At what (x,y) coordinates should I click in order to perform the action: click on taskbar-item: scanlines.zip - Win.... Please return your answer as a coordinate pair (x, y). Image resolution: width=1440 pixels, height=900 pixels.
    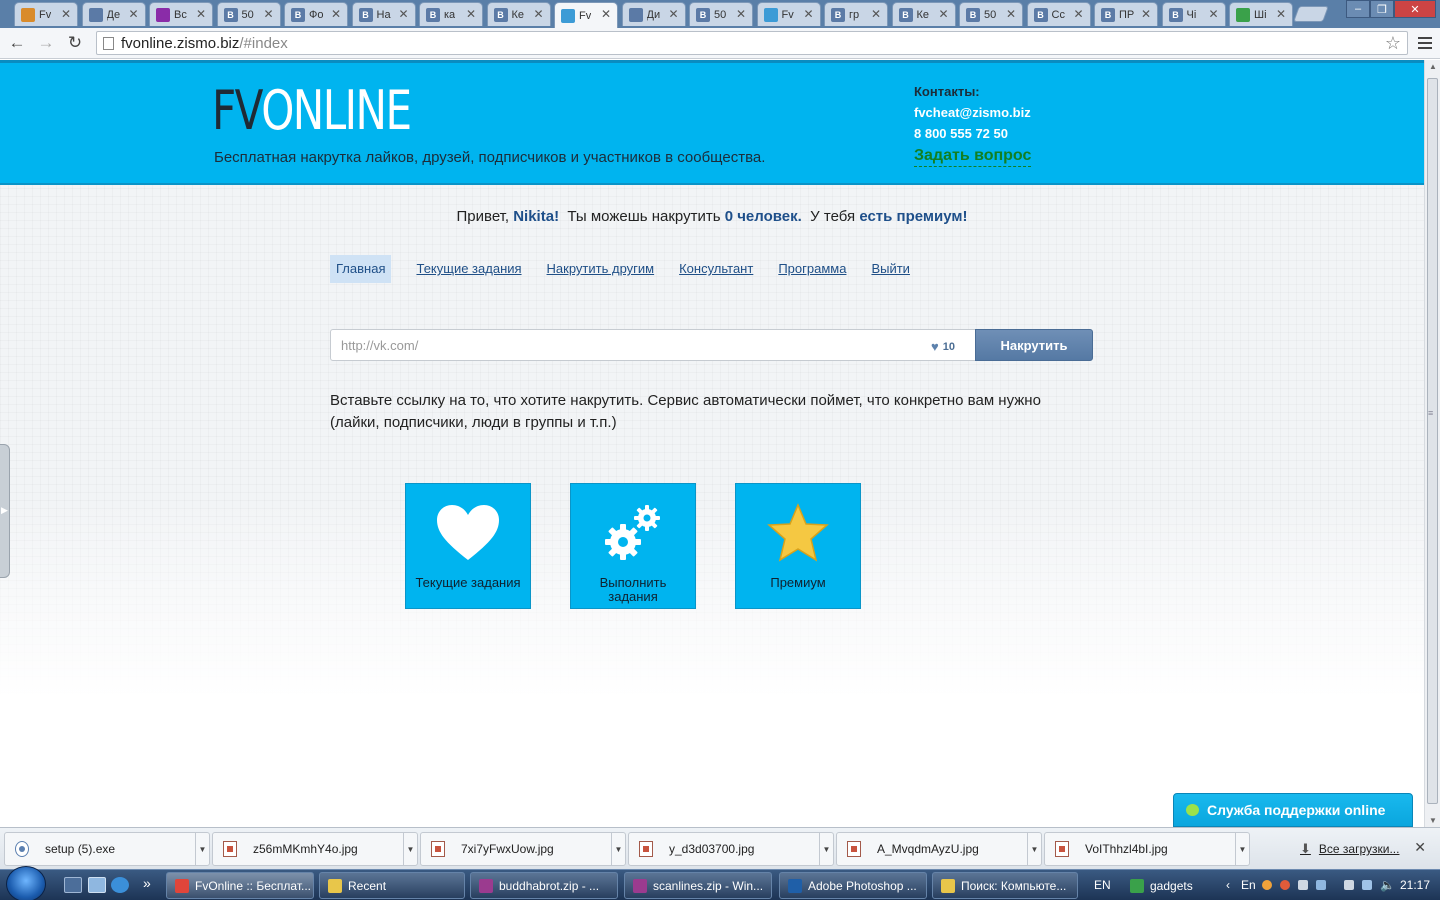
    Looking at the image, I should click on (698, 885).